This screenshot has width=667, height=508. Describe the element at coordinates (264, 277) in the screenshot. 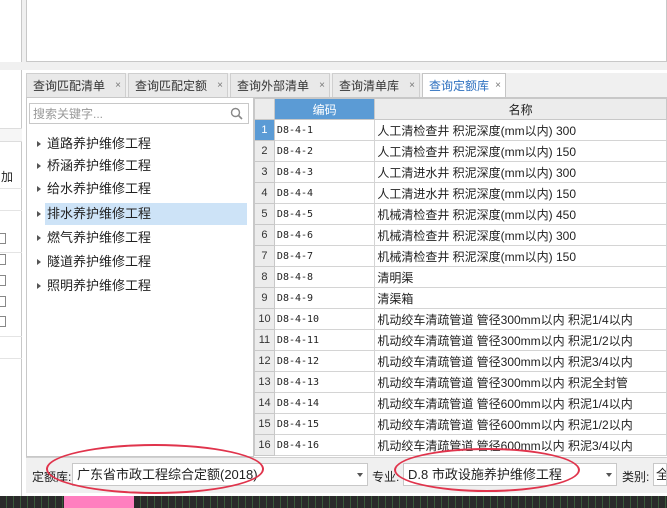

I see `row-number: 8` at that location.